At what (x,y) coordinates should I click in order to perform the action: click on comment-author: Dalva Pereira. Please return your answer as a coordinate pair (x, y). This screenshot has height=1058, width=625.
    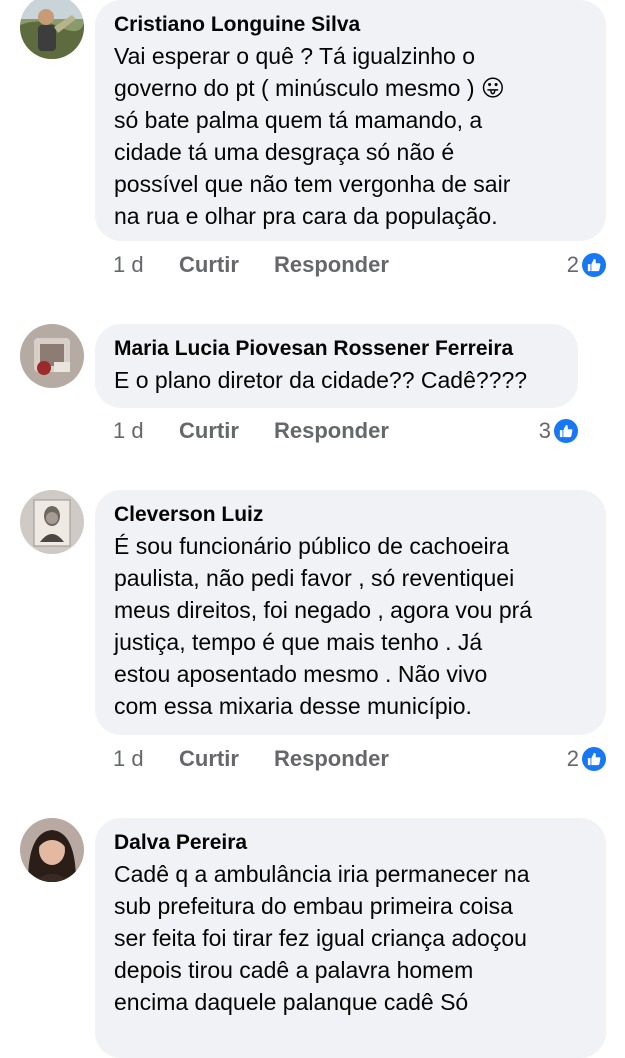
    Looking at the image, I should click on (350, 843).